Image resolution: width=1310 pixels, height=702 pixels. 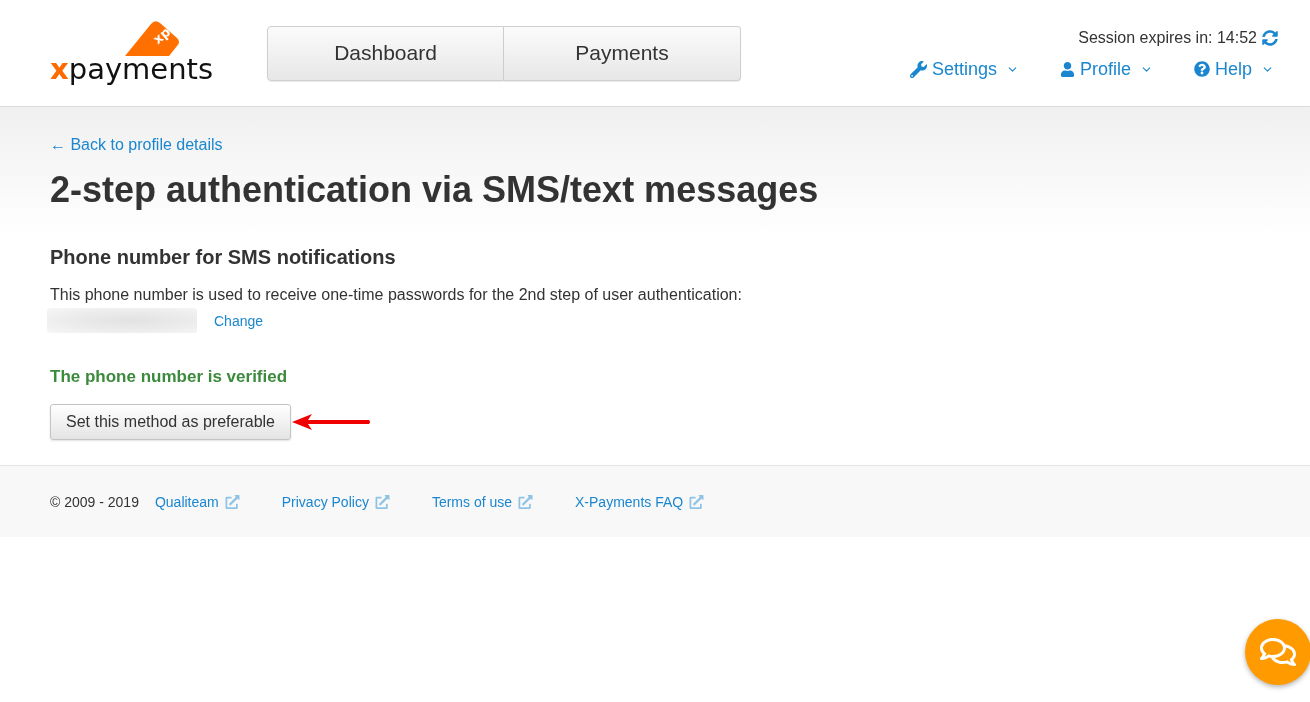 I want to click on set-preferable-button: Set this method as preferable, so click(x=170, y=422).